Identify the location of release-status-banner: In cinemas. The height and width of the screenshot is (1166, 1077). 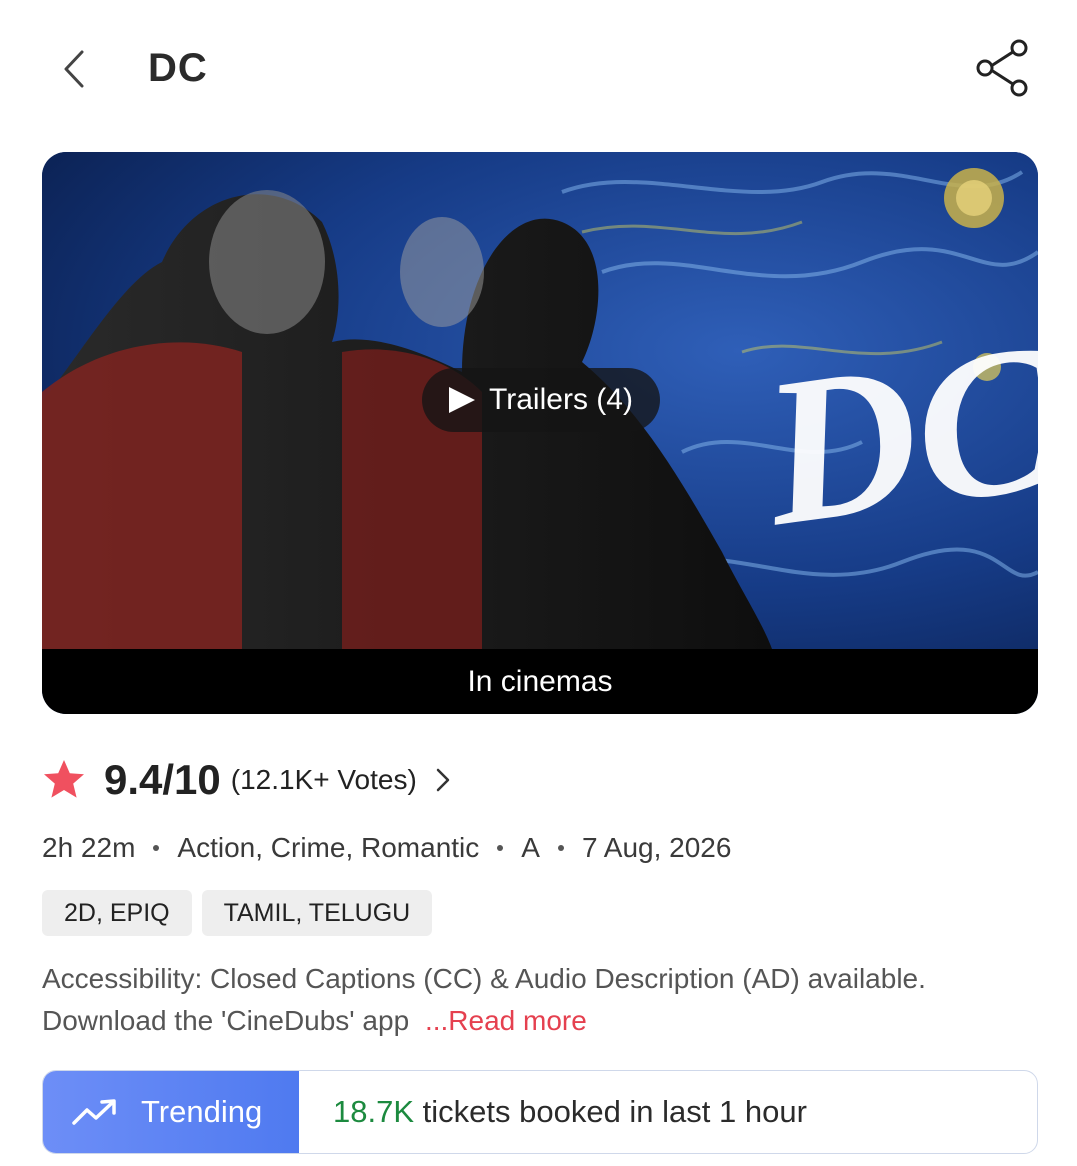
(540, 681).